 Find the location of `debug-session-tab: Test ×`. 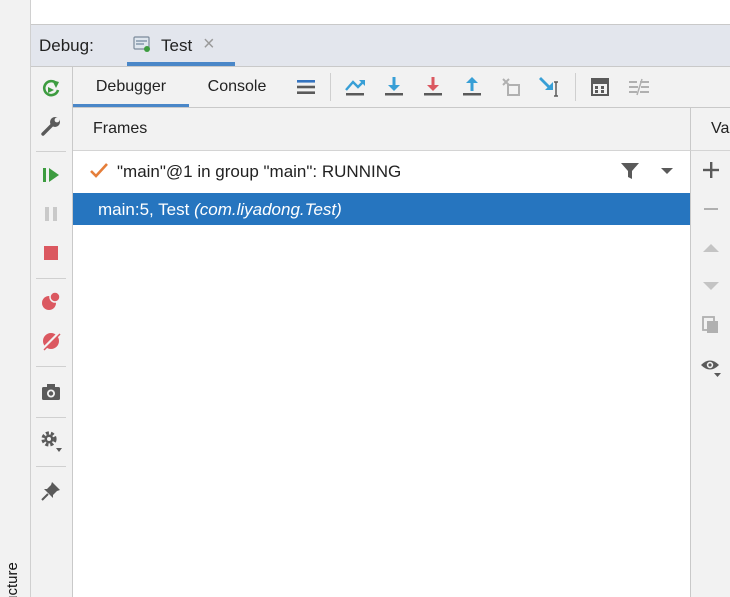

debug-session-tab: Test × is located at coordinates (181, 45).